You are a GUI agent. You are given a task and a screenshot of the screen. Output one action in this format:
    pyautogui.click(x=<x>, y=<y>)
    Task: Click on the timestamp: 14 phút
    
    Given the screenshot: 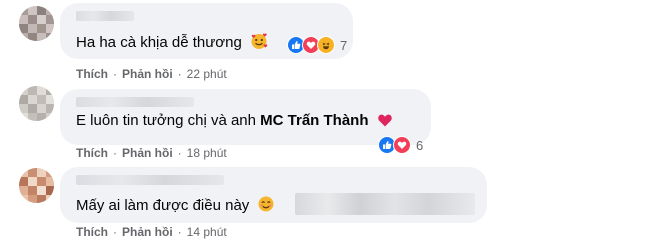 What is the action you would take?
    pyautogui.click(x=207, y=232)
    